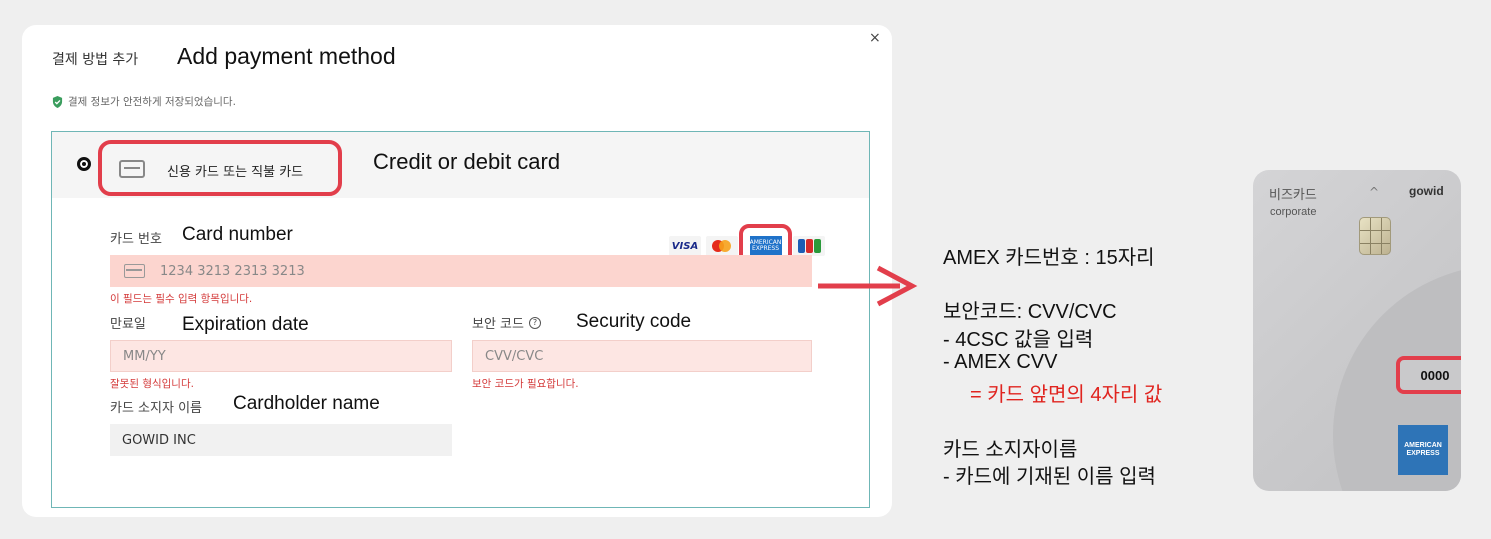  What do you see at coordinates (467, 161) in the screenshot?
I see `card-option-annotation: Credit or debit card` at bounding box center [467, 161].